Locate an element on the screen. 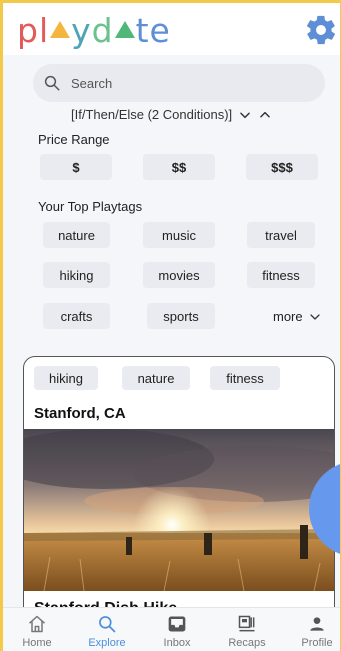 This screenshot has height=651, width=341. search-bar is located at coordinates (179, 83).